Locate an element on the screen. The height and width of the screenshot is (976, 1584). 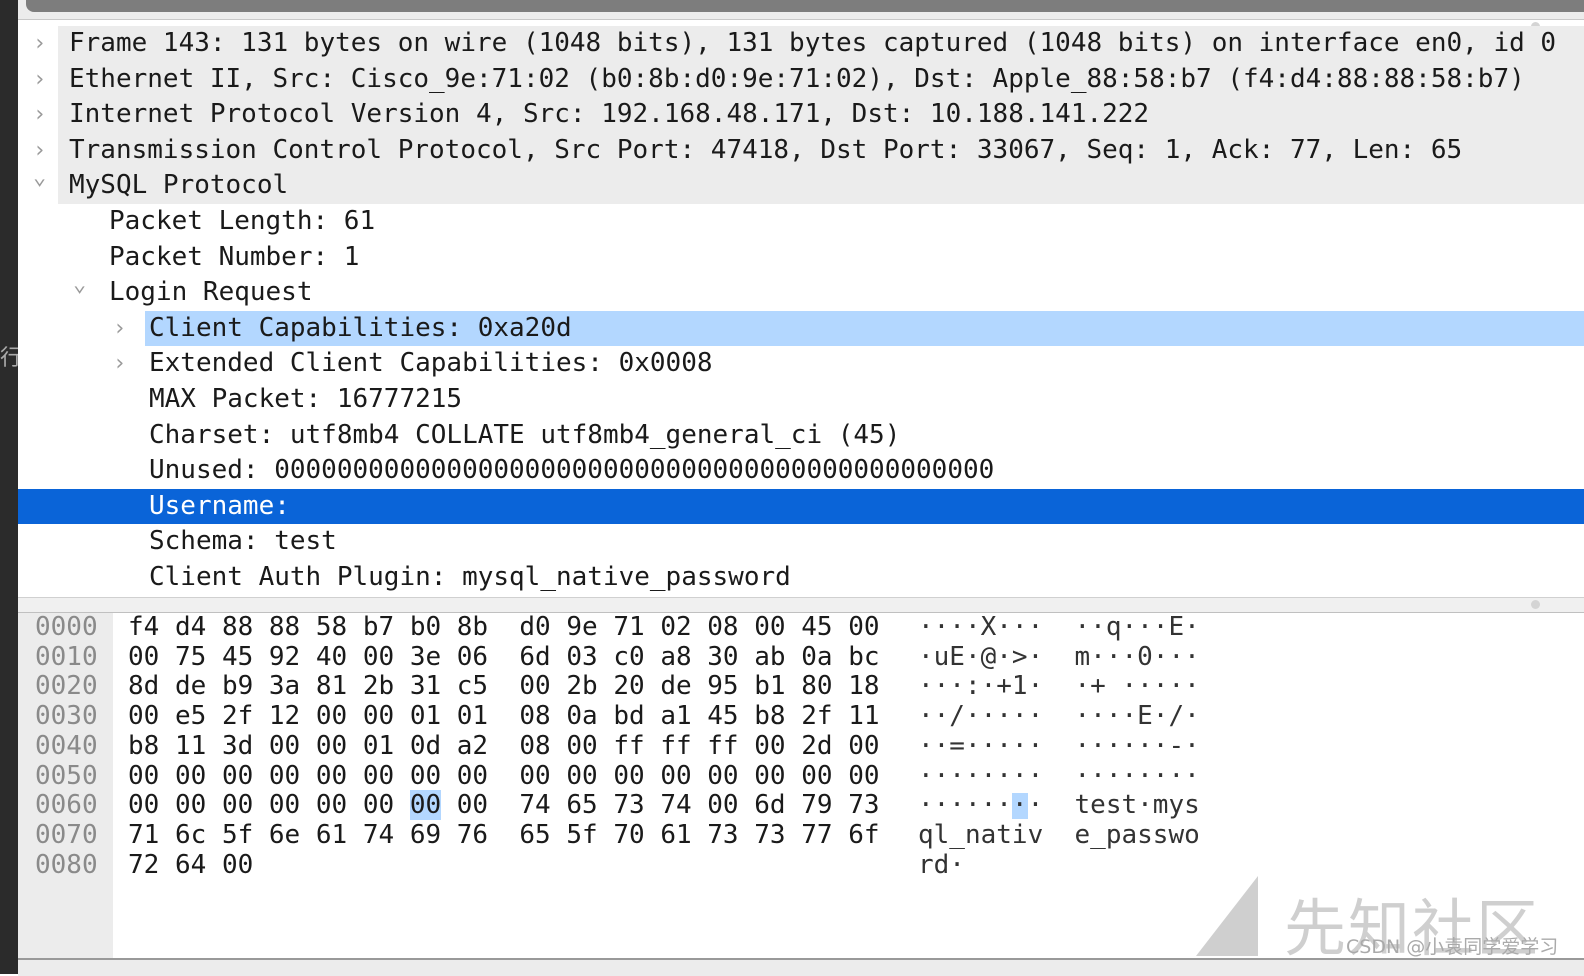
hex-byte: 3a is located at coordinates (284, 686).